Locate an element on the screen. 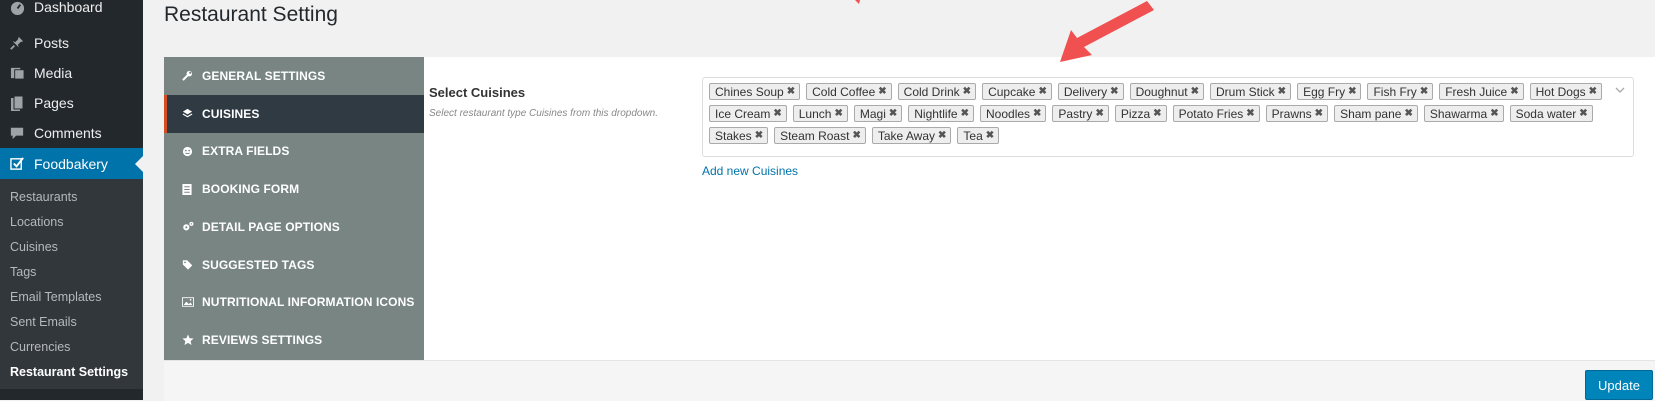 This screenshot has height=401, width=1655. smiley-icon is located at coordinates (192, 151).